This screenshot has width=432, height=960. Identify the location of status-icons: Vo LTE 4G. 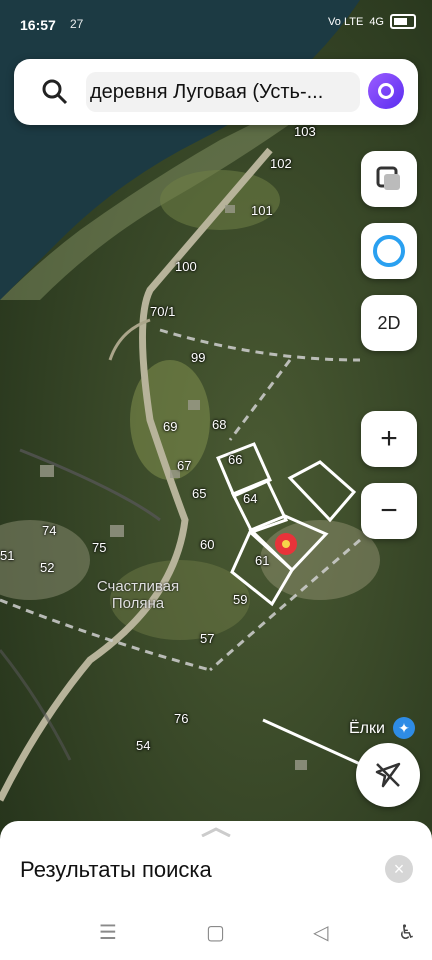
(372, 21).